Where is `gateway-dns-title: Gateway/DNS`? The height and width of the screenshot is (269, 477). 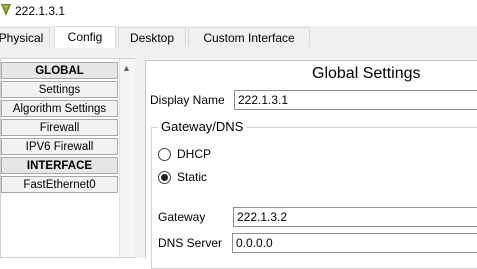 gateway-dns-title: Gateway/DNS is located at coordinates (202, 126).